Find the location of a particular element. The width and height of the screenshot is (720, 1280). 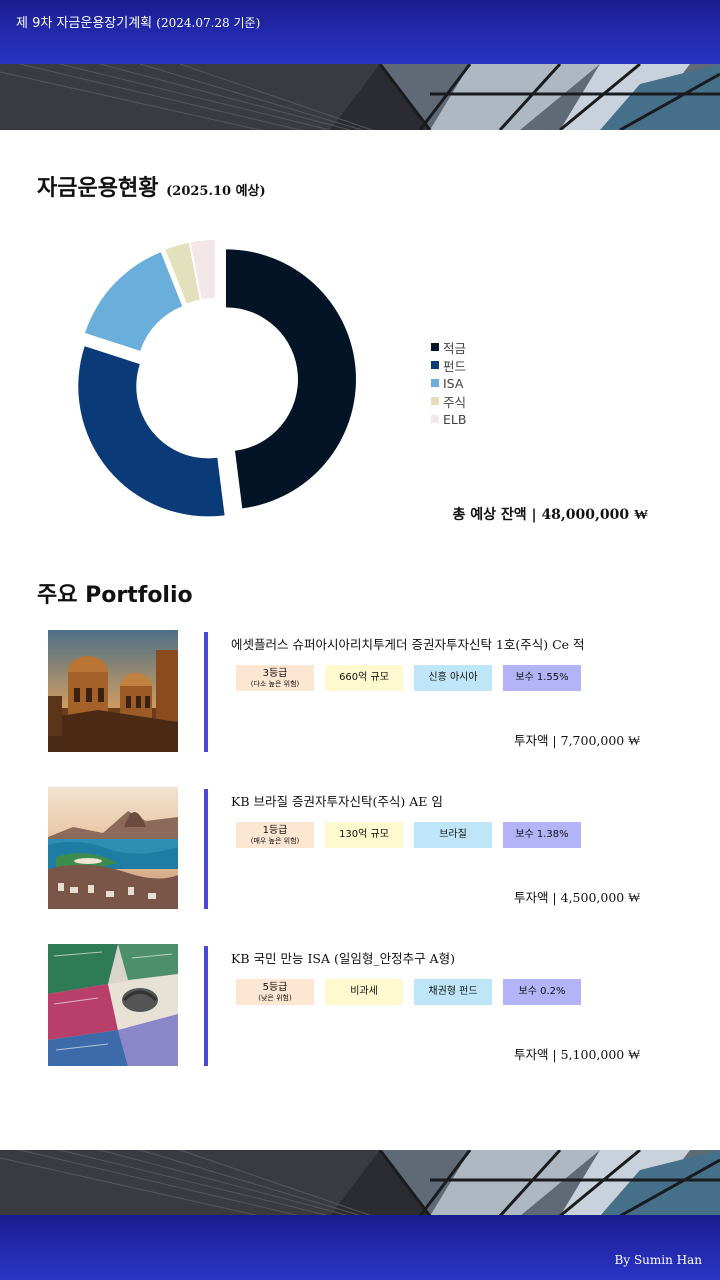

thumbnail-bond-certificates-image is located at coordinates (113, 1005).